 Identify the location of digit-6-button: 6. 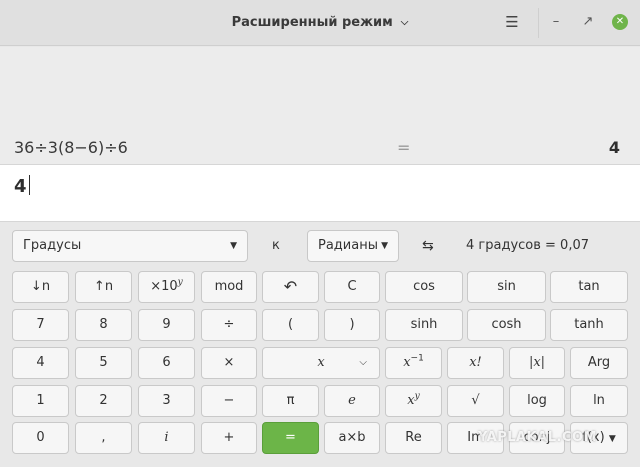
(166, 363).